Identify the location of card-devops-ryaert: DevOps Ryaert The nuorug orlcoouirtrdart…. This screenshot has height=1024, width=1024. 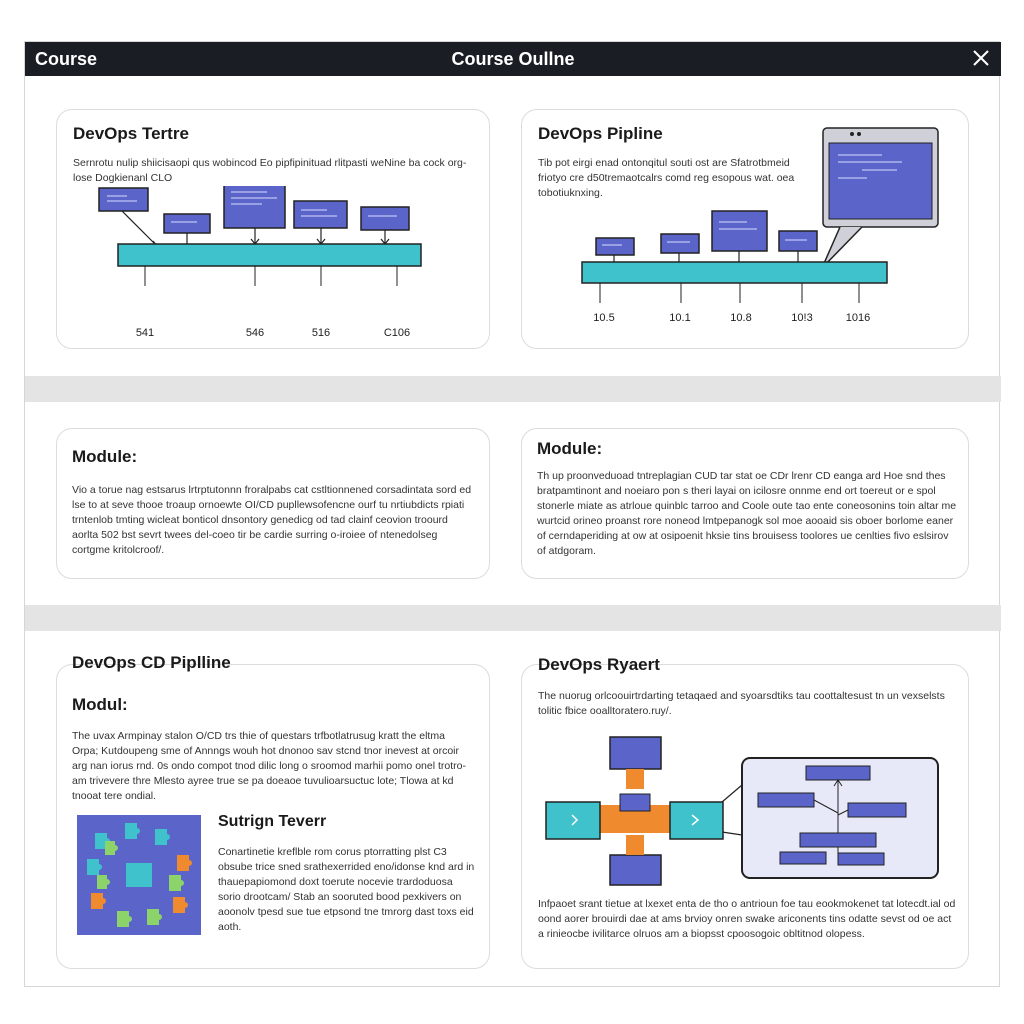
(745, 812).